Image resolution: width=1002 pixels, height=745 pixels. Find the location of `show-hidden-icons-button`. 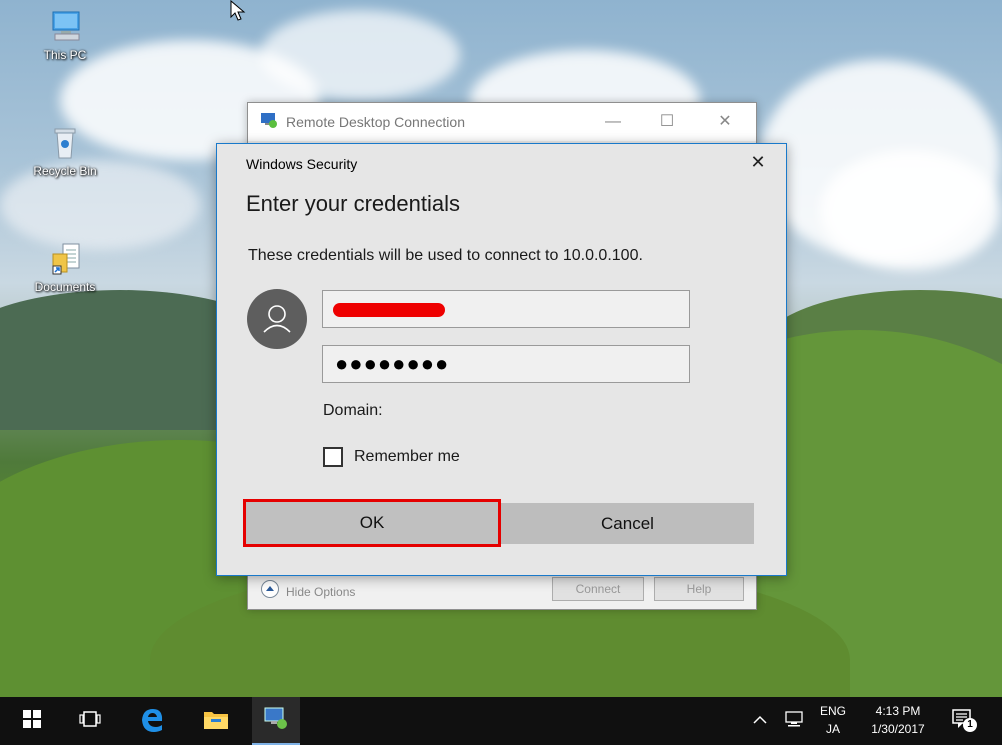

show-hidden-icons-button is located at coordinates (760, 721).